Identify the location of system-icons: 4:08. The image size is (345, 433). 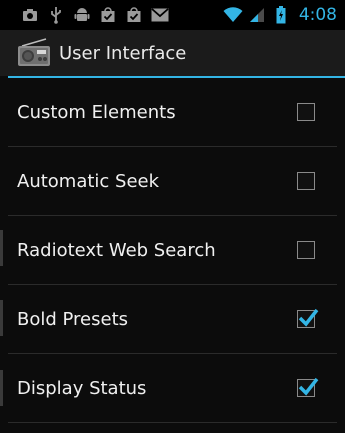
(284, 15).